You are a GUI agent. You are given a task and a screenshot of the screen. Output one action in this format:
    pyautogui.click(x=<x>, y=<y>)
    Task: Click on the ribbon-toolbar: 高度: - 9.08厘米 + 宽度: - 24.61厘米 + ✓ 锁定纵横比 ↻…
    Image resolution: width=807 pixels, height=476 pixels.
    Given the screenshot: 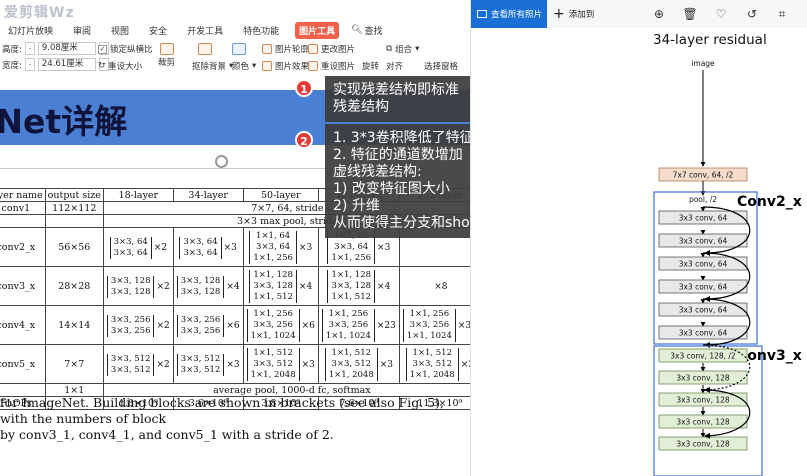 What is the action you would take?
    pyautogui.click(x=235, y=59)
    